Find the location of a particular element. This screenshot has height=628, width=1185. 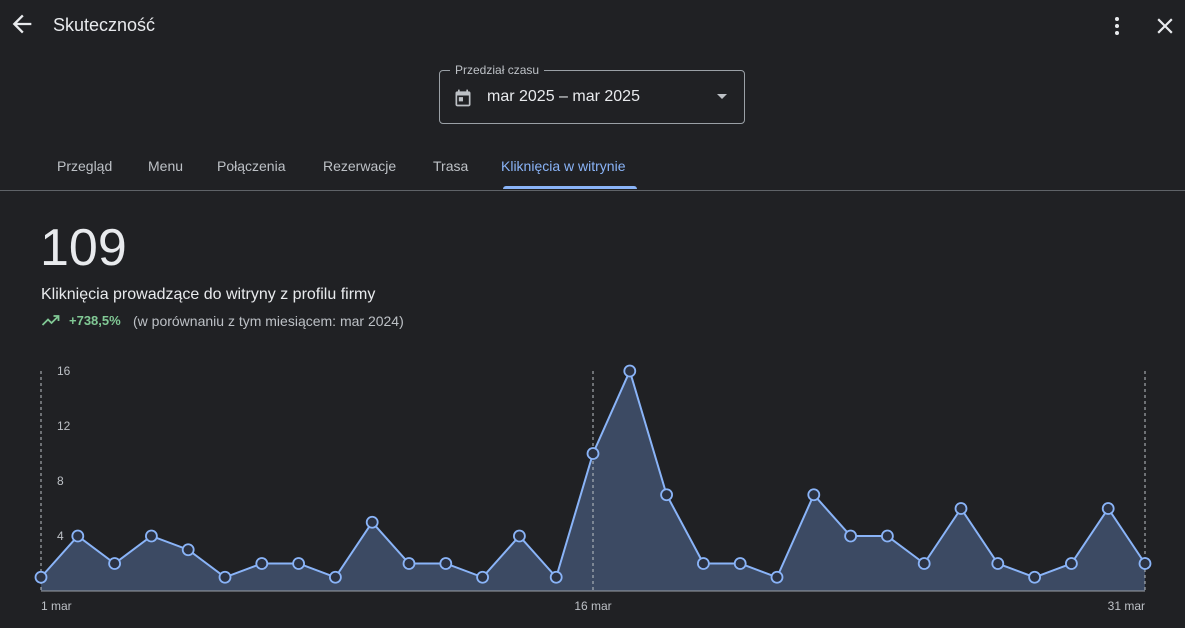

y-tick-label: 8 is located at coordinates (60, 481).